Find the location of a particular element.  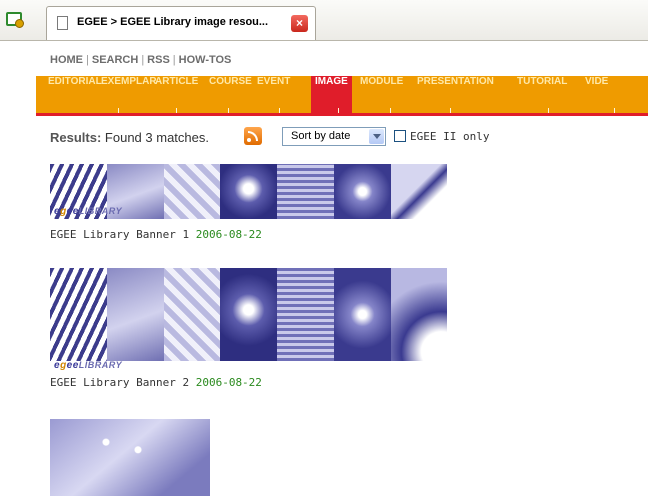

category-editorial: EDITORIAL is located at coordinates (75, 94).